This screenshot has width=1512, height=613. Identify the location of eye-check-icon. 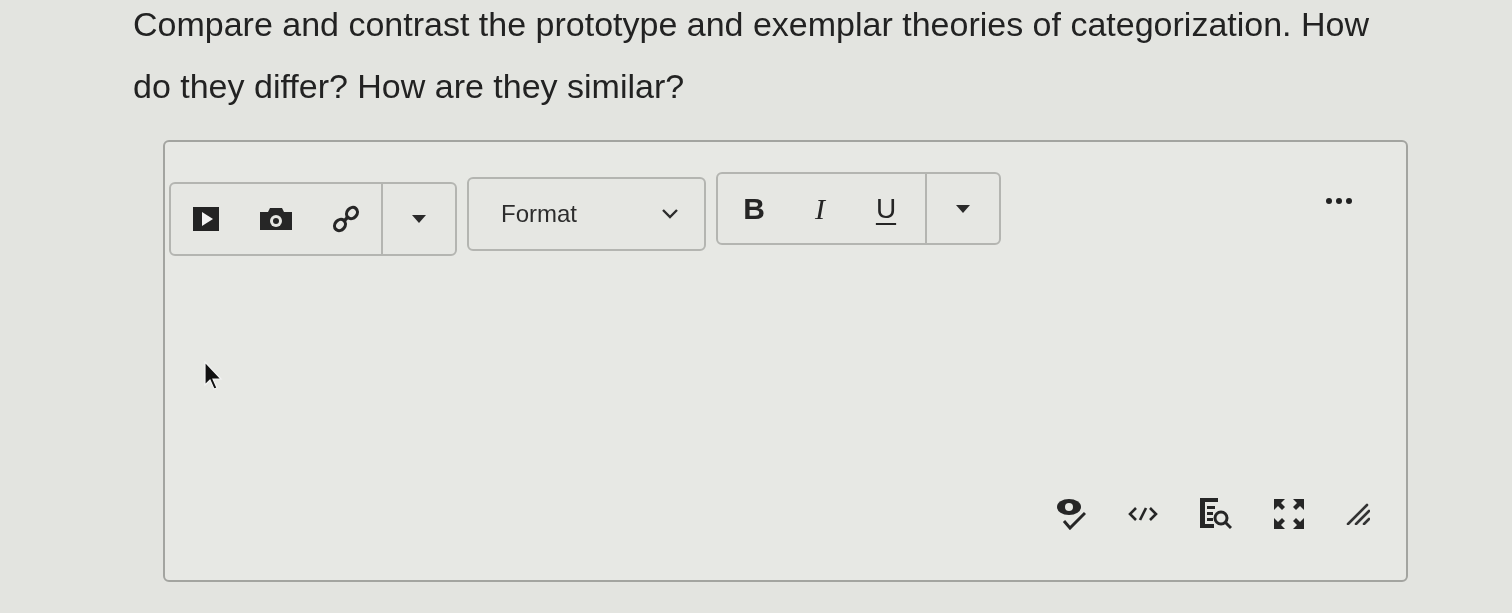
(1071, 514).